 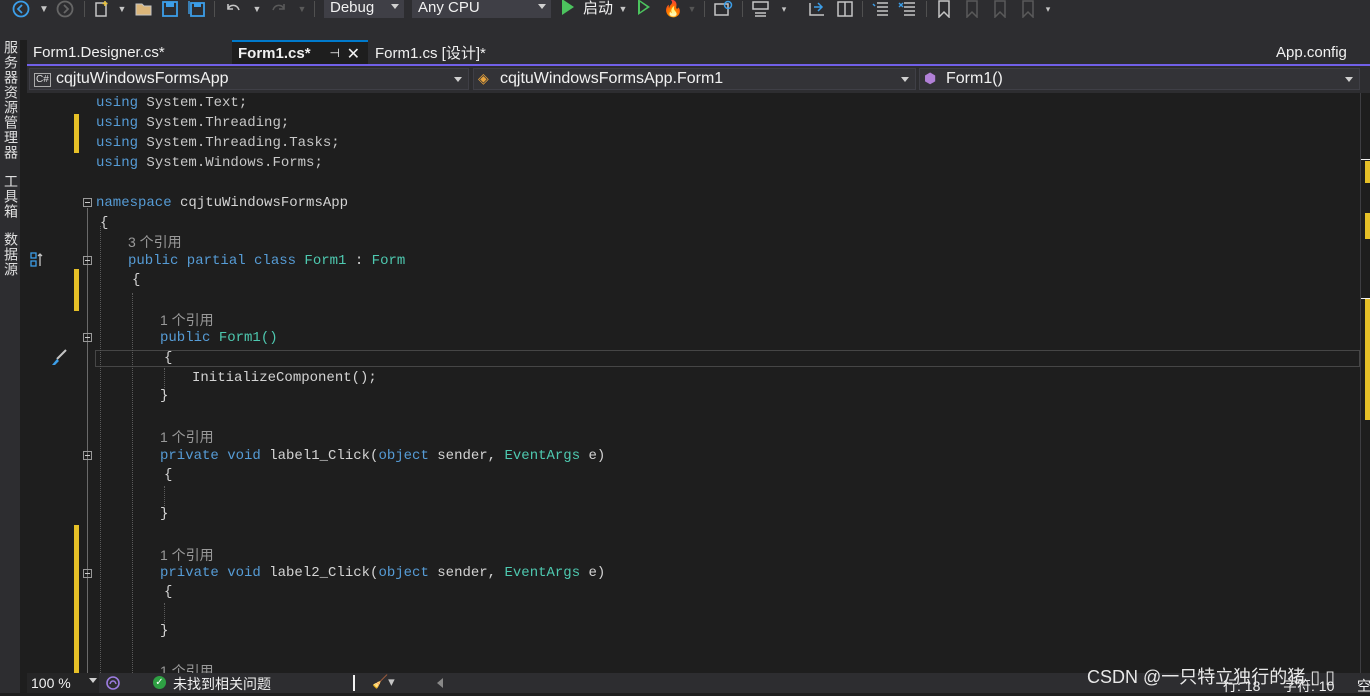 What do you see at coordinates (972, 9) in the screenshot?
I see `prev-bookmark-icon` at bounding box center [972, 9].